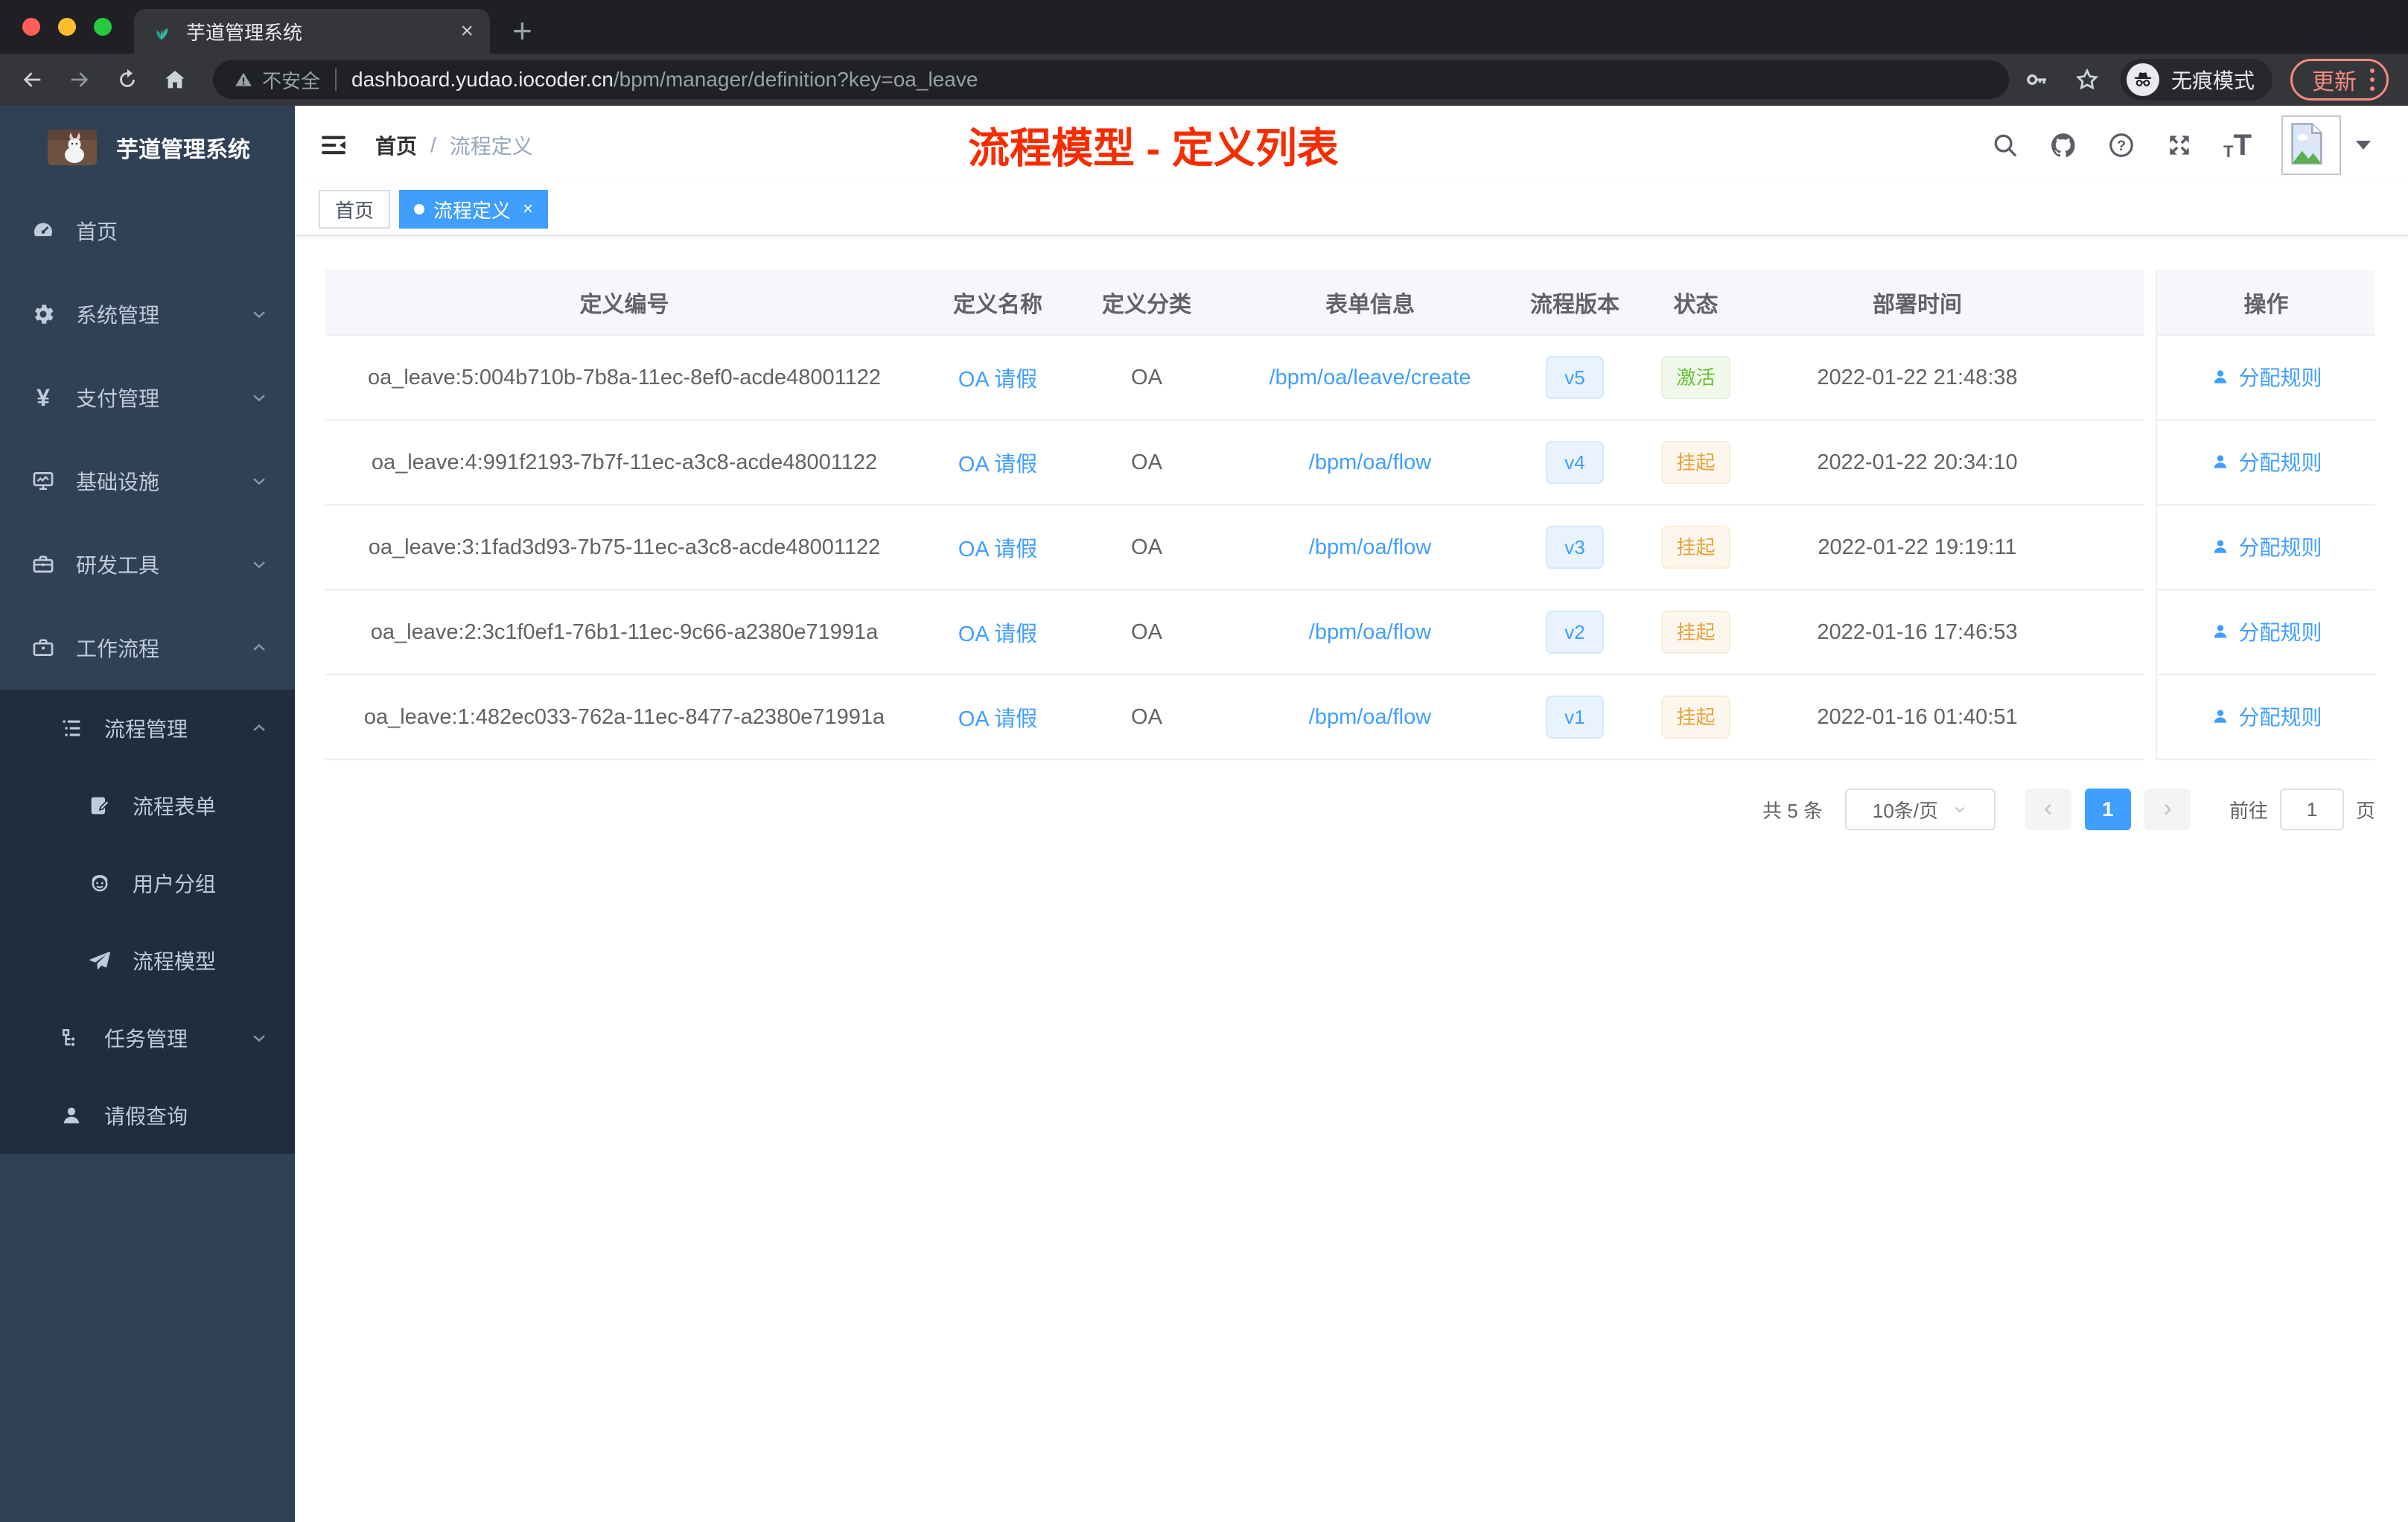  I want to click on monitor-icon, so click(43, 481).